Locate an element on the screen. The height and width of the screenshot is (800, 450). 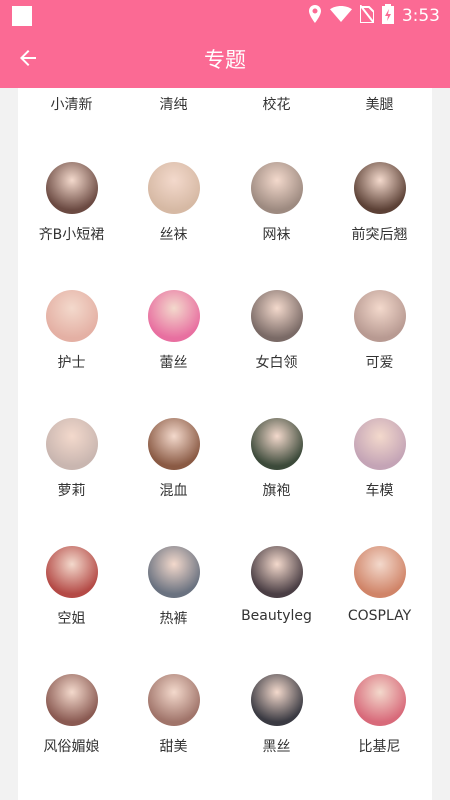
topic-item: 清纯 is located at coordinates (173, 104).